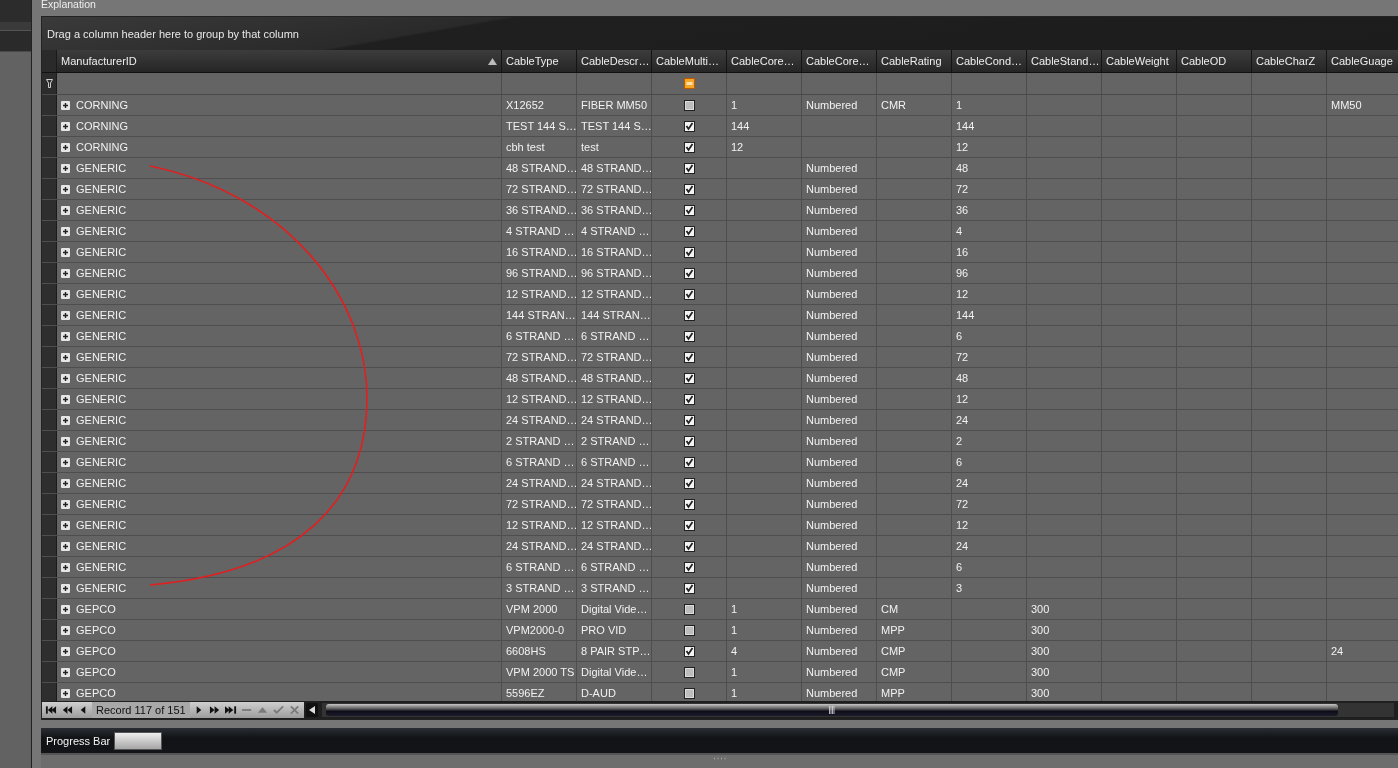 Image resolution: width=1398 pixels, height=768 pixels. Describe the element at coordinates (734, 651) in the screenshot. I see `table-cell: 4` at that location.